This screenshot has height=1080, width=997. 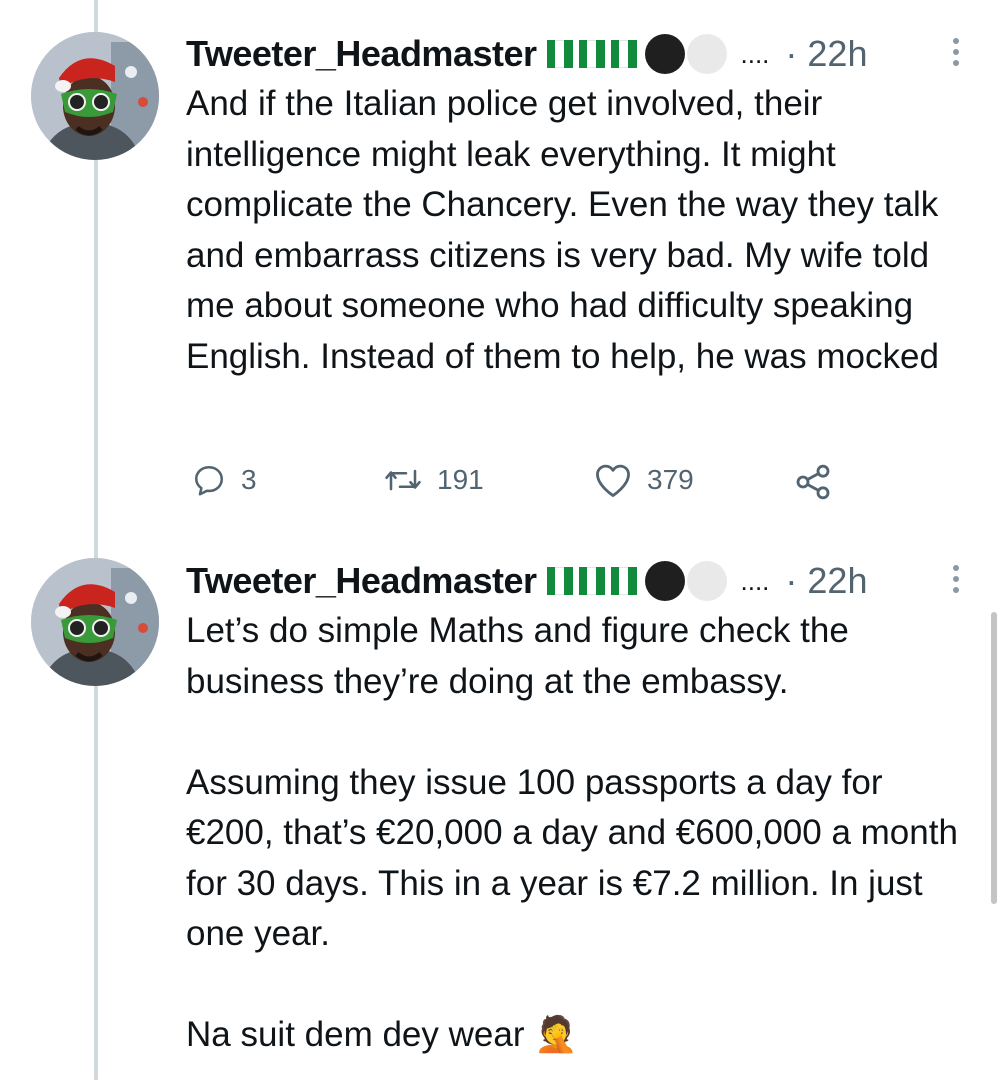 I want to click on scrollbar, so click(x=994, y=758).